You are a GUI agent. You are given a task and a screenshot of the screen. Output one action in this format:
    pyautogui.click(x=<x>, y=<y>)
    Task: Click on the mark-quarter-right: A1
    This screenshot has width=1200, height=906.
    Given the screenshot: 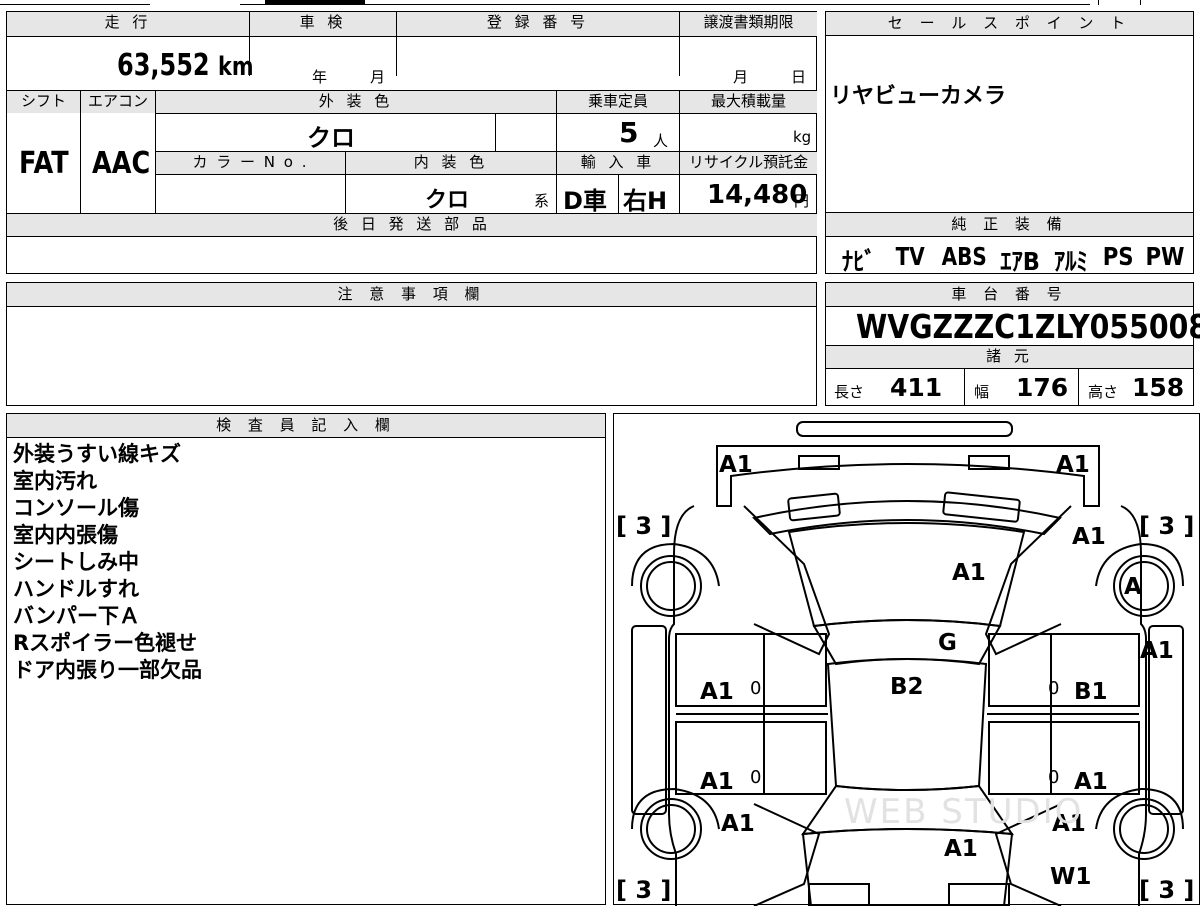 What is the action you would take?
    pyautogui.click(x=1089, y=537)
    